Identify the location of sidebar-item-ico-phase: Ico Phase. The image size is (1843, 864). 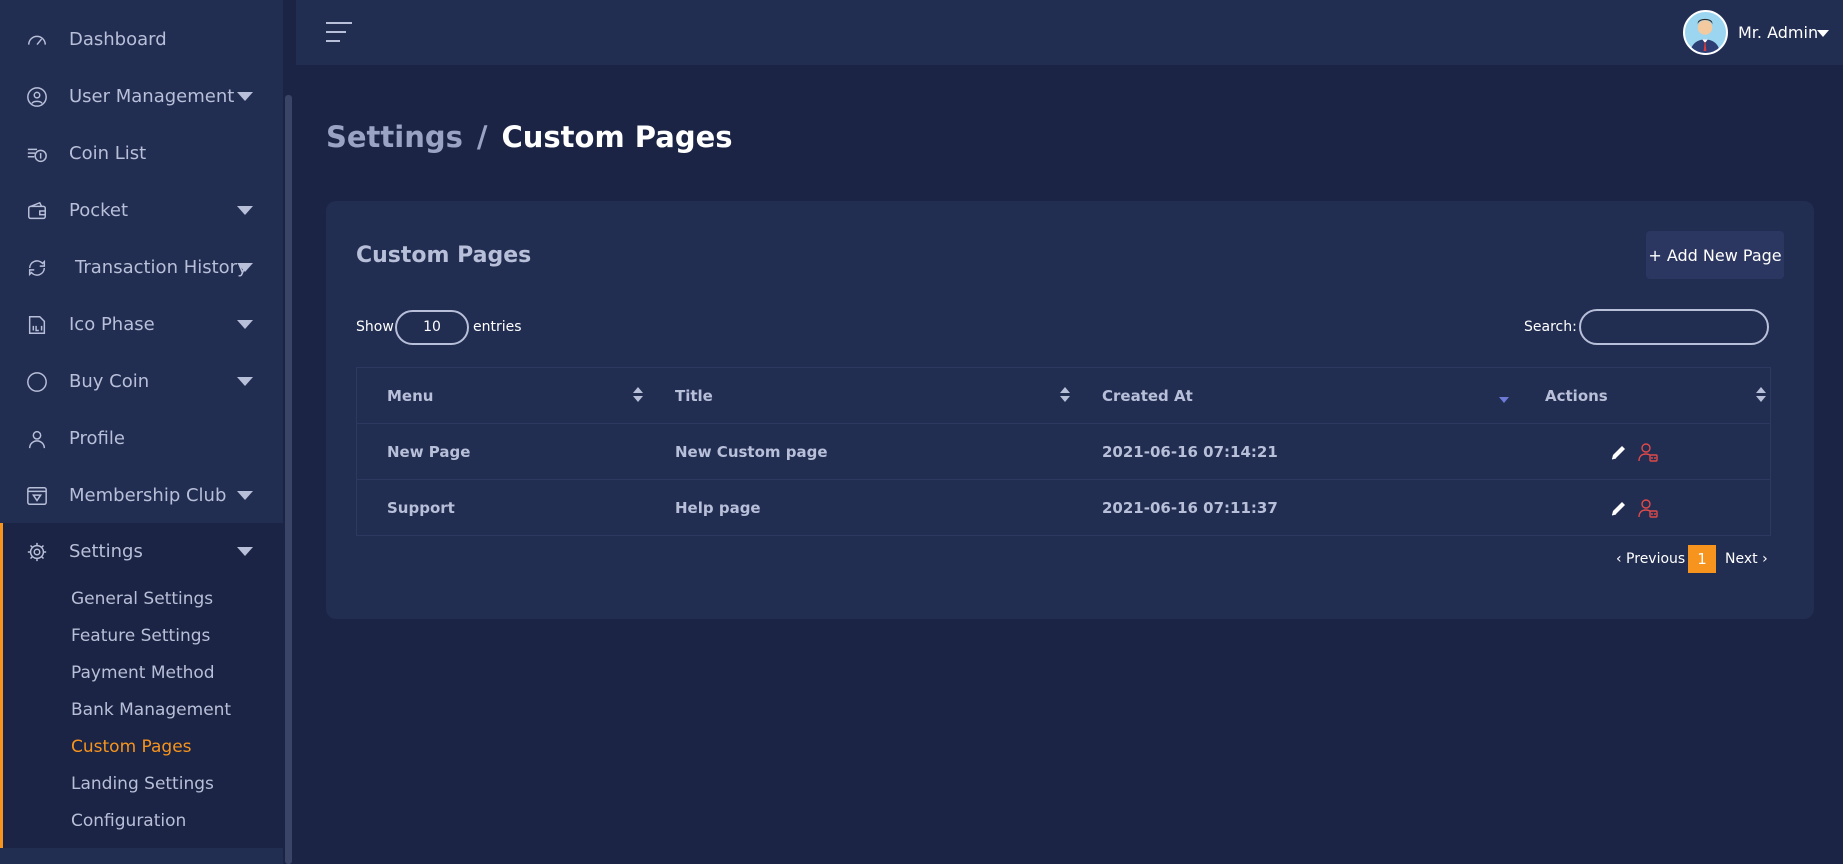
(141, 324).